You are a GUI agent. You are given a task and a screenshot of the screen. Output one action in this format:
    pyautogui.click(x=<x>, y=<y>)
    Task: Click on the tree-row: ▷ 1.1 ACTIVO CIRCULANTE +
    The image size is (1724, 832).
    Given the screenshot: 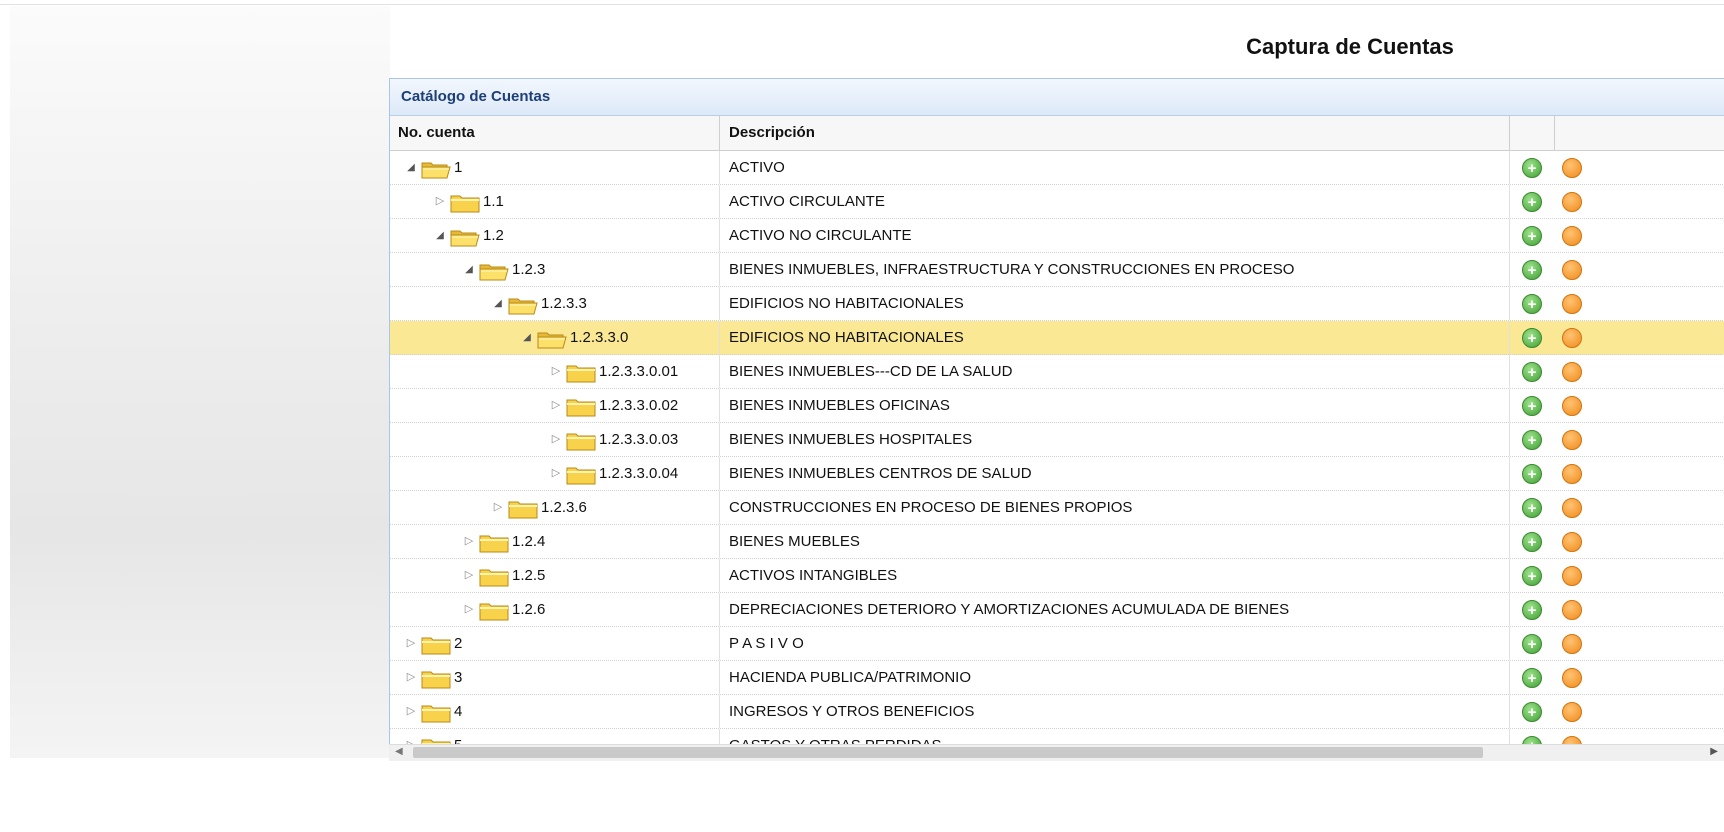 What is the action you would take?
    pyautogui.click(x=1057, y=202)
    